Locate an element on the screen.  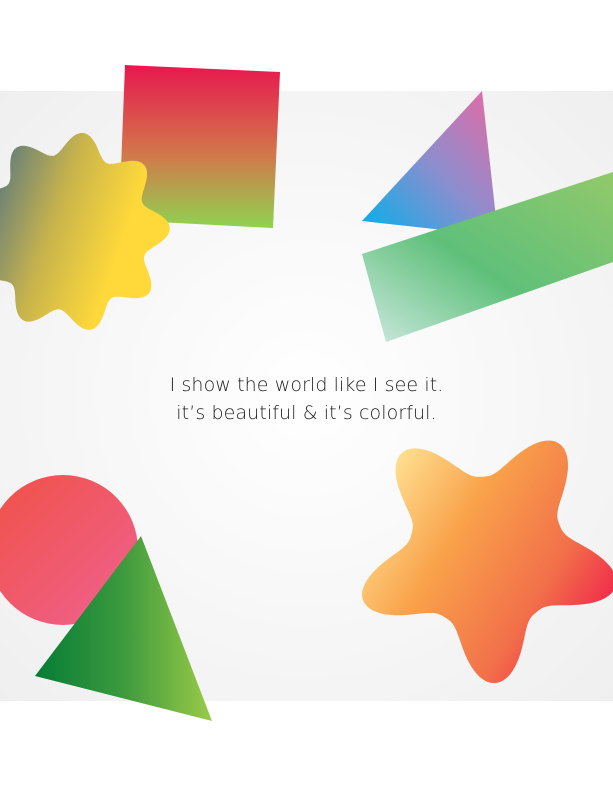
caption-line-1: I show the world like I see it. is located at coordinates (306, 385).